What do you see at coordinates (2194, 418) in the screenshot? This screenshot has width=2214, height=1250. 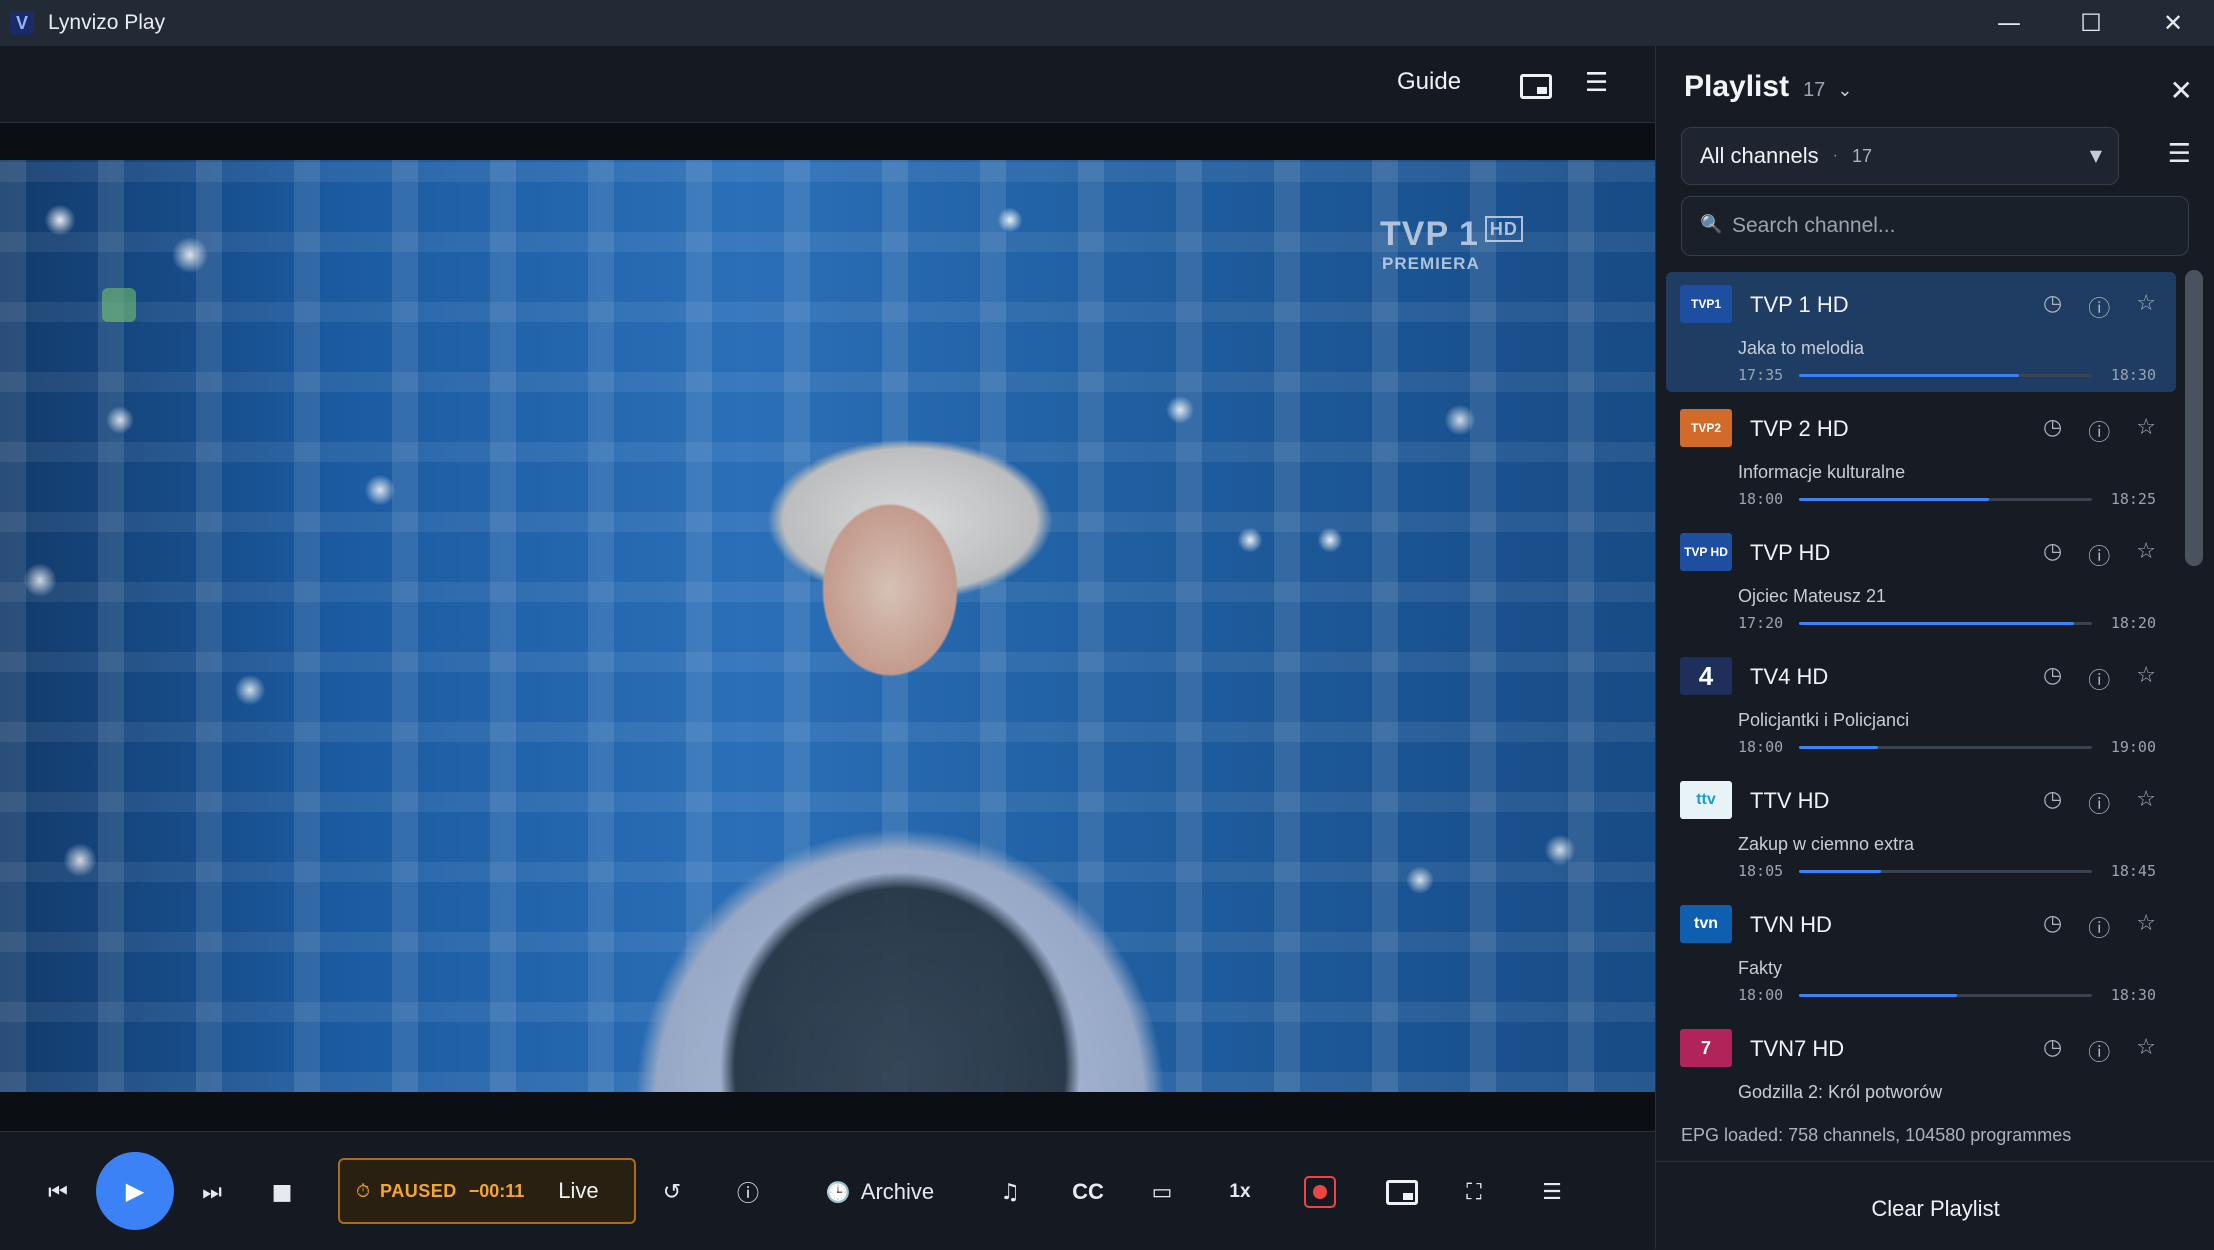 I see `playlist-scrollbar` at bounding box center [2194, 418].